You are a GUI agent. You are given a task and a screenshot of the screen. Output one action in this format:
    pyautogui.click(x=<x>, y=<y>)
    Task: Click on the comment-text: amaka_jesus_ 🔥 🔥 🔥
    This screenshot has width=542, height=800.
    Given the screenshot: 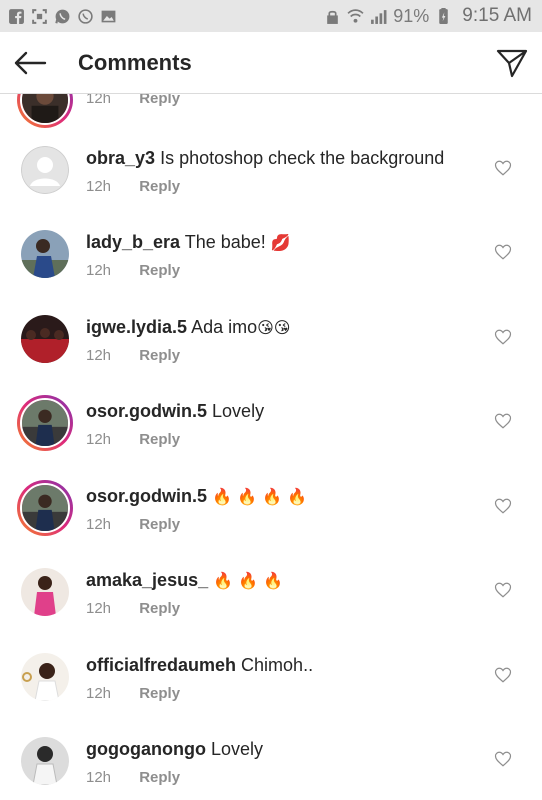 What is the action you would take?
    pyautogui.click(x=184, y=580)
    